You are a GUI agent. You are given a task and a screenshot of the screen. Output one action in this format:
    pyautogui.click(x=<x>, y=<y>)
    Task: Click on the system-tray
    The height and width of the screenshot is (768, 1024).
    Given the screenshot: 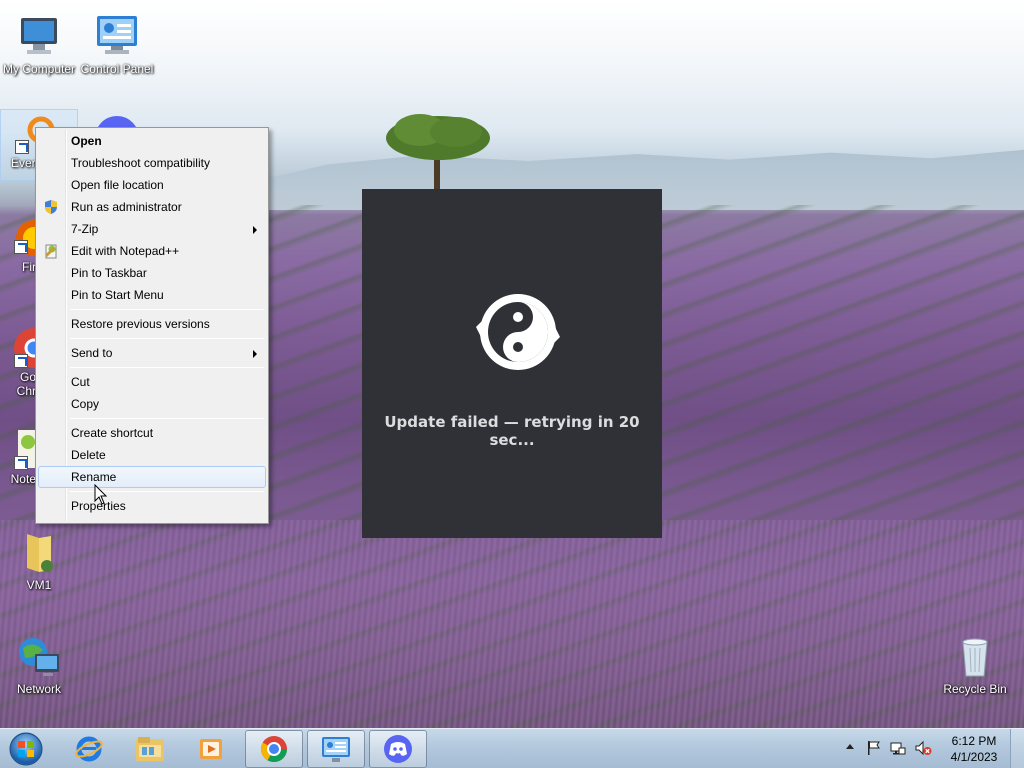 What is the action you would take?
    pyautogui.click(x=892, y=748)
    